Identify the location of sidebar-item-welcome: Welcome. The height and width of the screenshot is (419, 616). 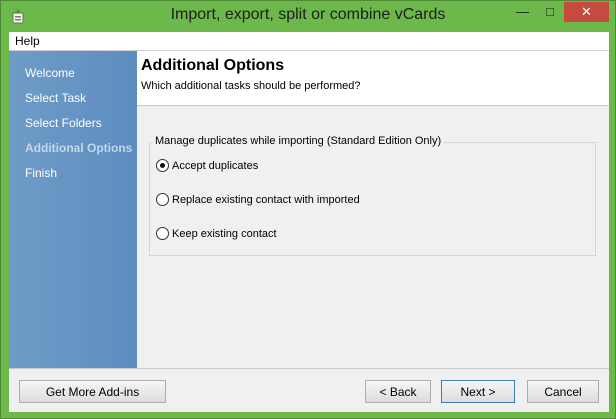
(50, 73).